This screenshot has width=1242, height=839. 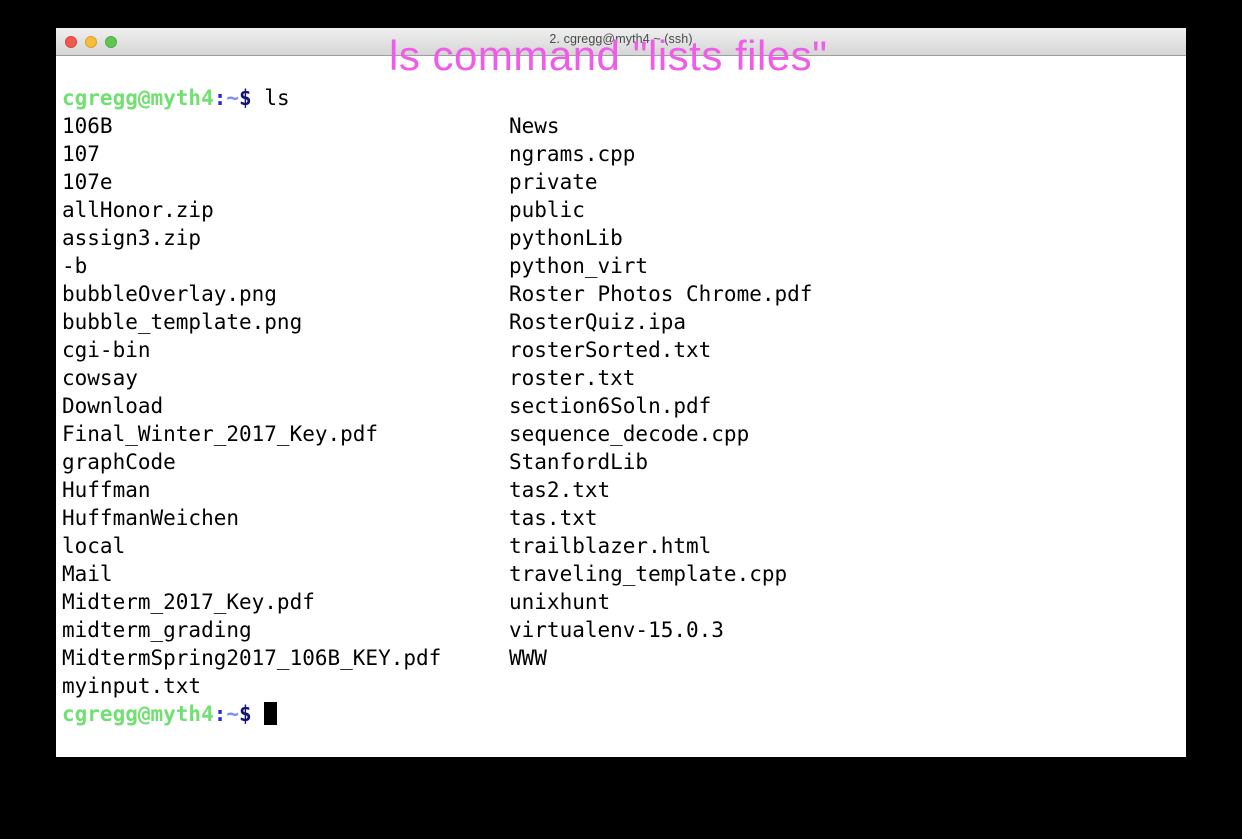 I want to click on text-cursor, so click(x=271, y=713).